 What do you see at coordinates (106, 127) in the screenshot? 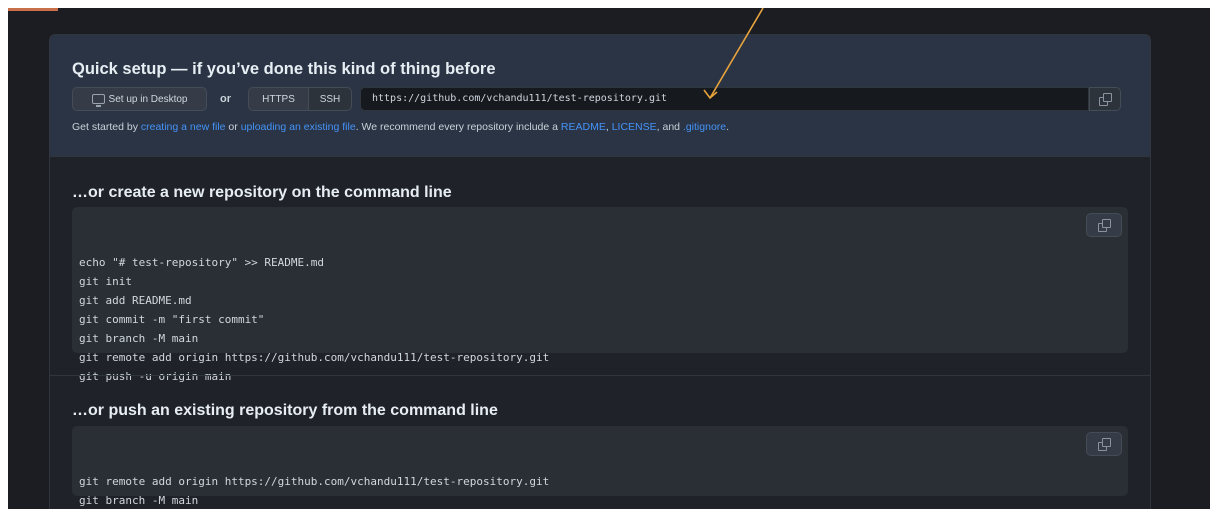
I see `help-prefix: Get started by` at bounding box center [106, 127].